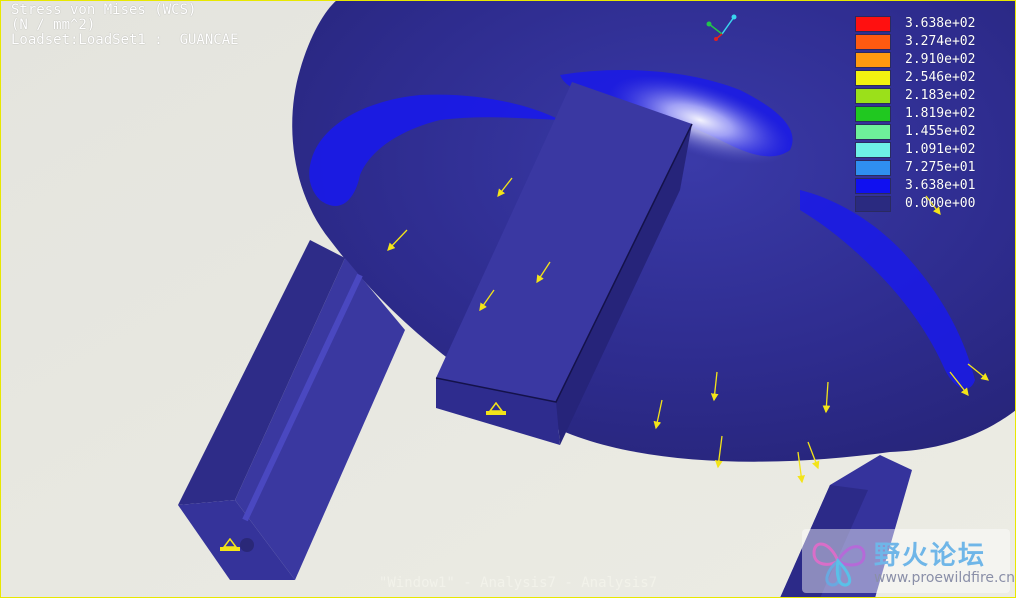 The width and height of the screenshot is (1016, 598). Describe the element at coordinates (940, 41) in the screenshot. I see `legend-value: 3.274e+02` at that location.